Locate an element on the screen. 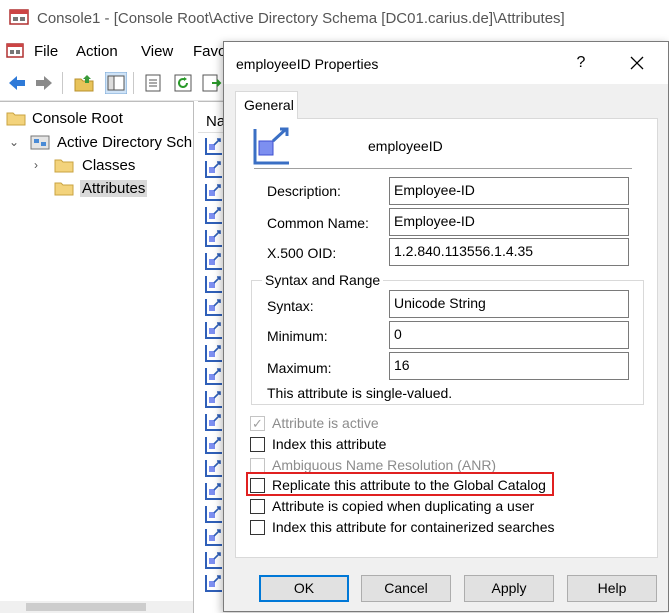  horizontal-scrollbar is located at coordinates (96, 607).